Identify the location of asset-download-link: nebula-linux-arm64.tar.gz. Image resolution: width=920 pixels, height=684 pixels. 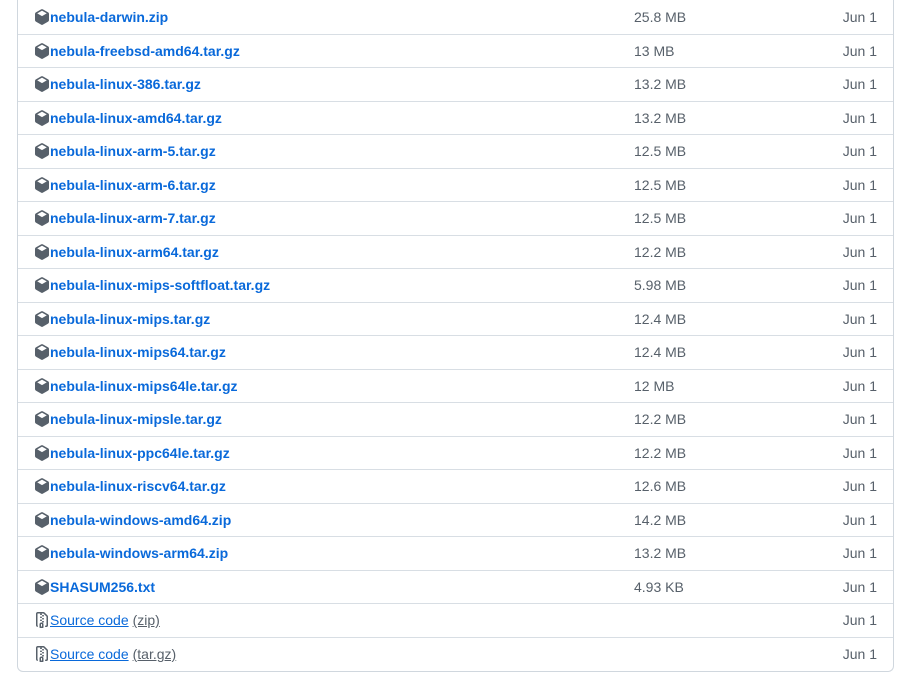
(126, 252).